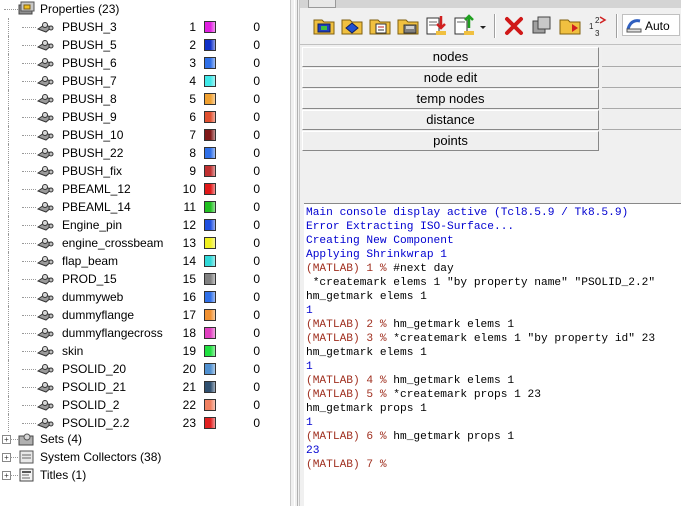  Describe the element at coordinates (94, 387) in the screenshot. I see `property-name: PSOLID_21` at that location.